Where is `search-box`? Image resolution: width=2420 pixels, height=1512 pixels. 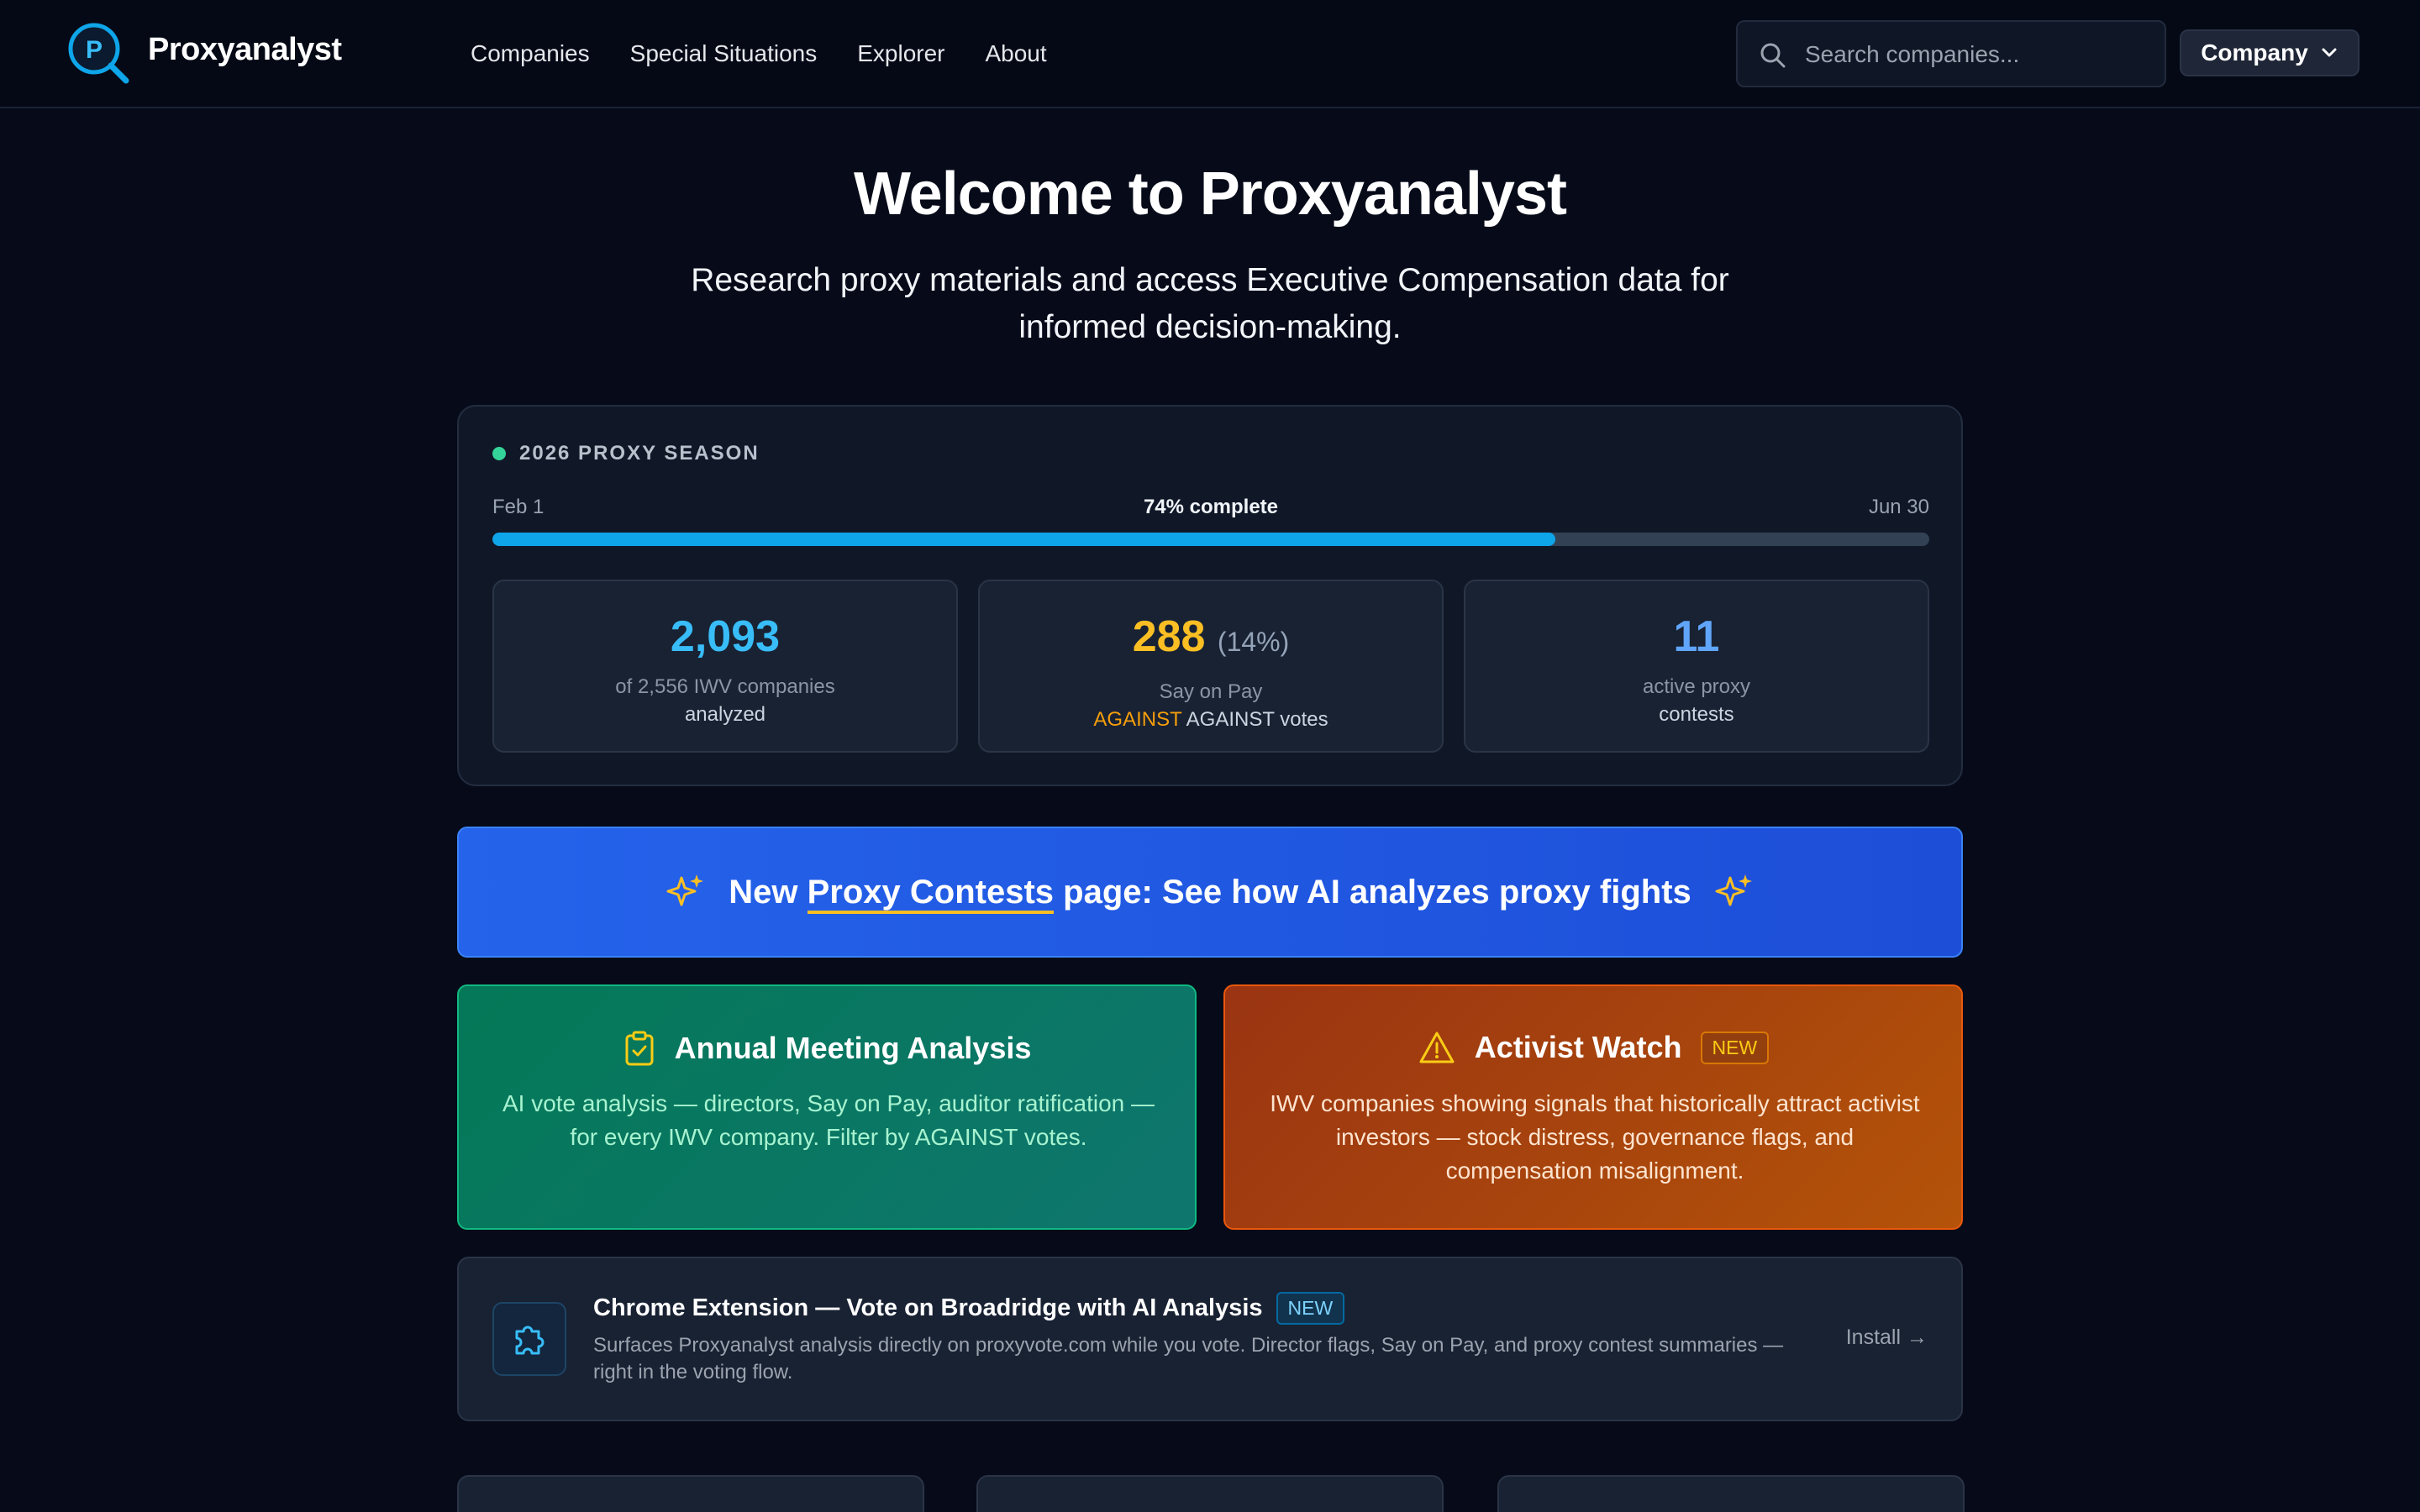 search-box is located at coordinates (1951, 53).